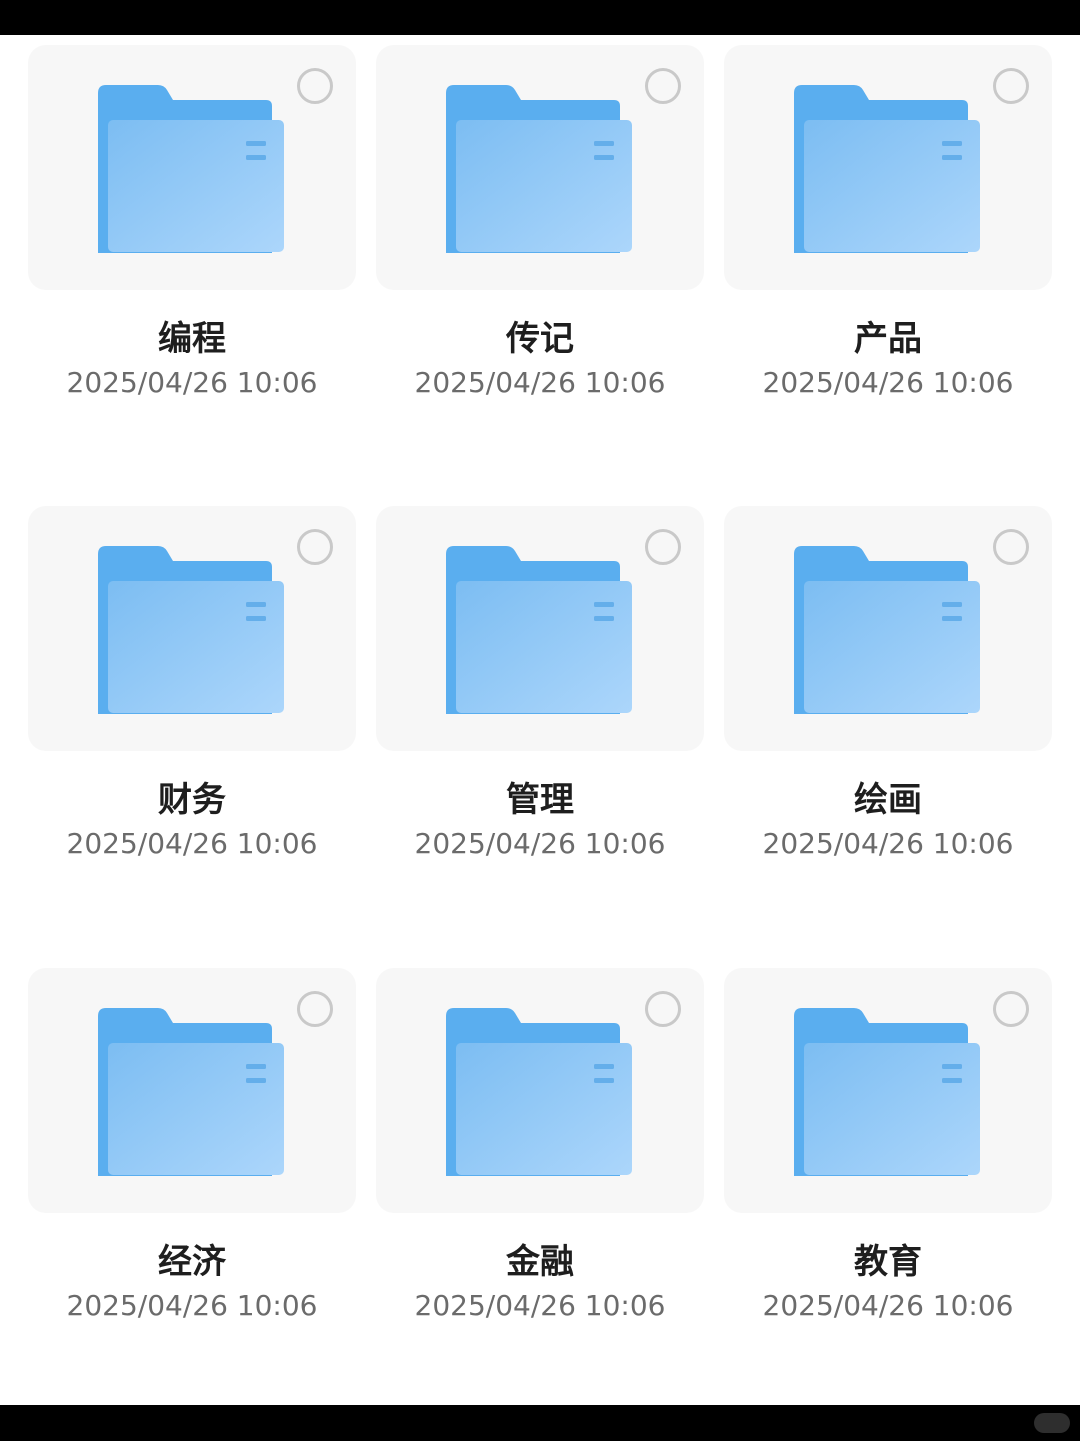 This screenshot has width=1080, height=1441. Describe the element at coordinates (540, 800) in the screenshot. I see `folder-name: 管理` at that location.